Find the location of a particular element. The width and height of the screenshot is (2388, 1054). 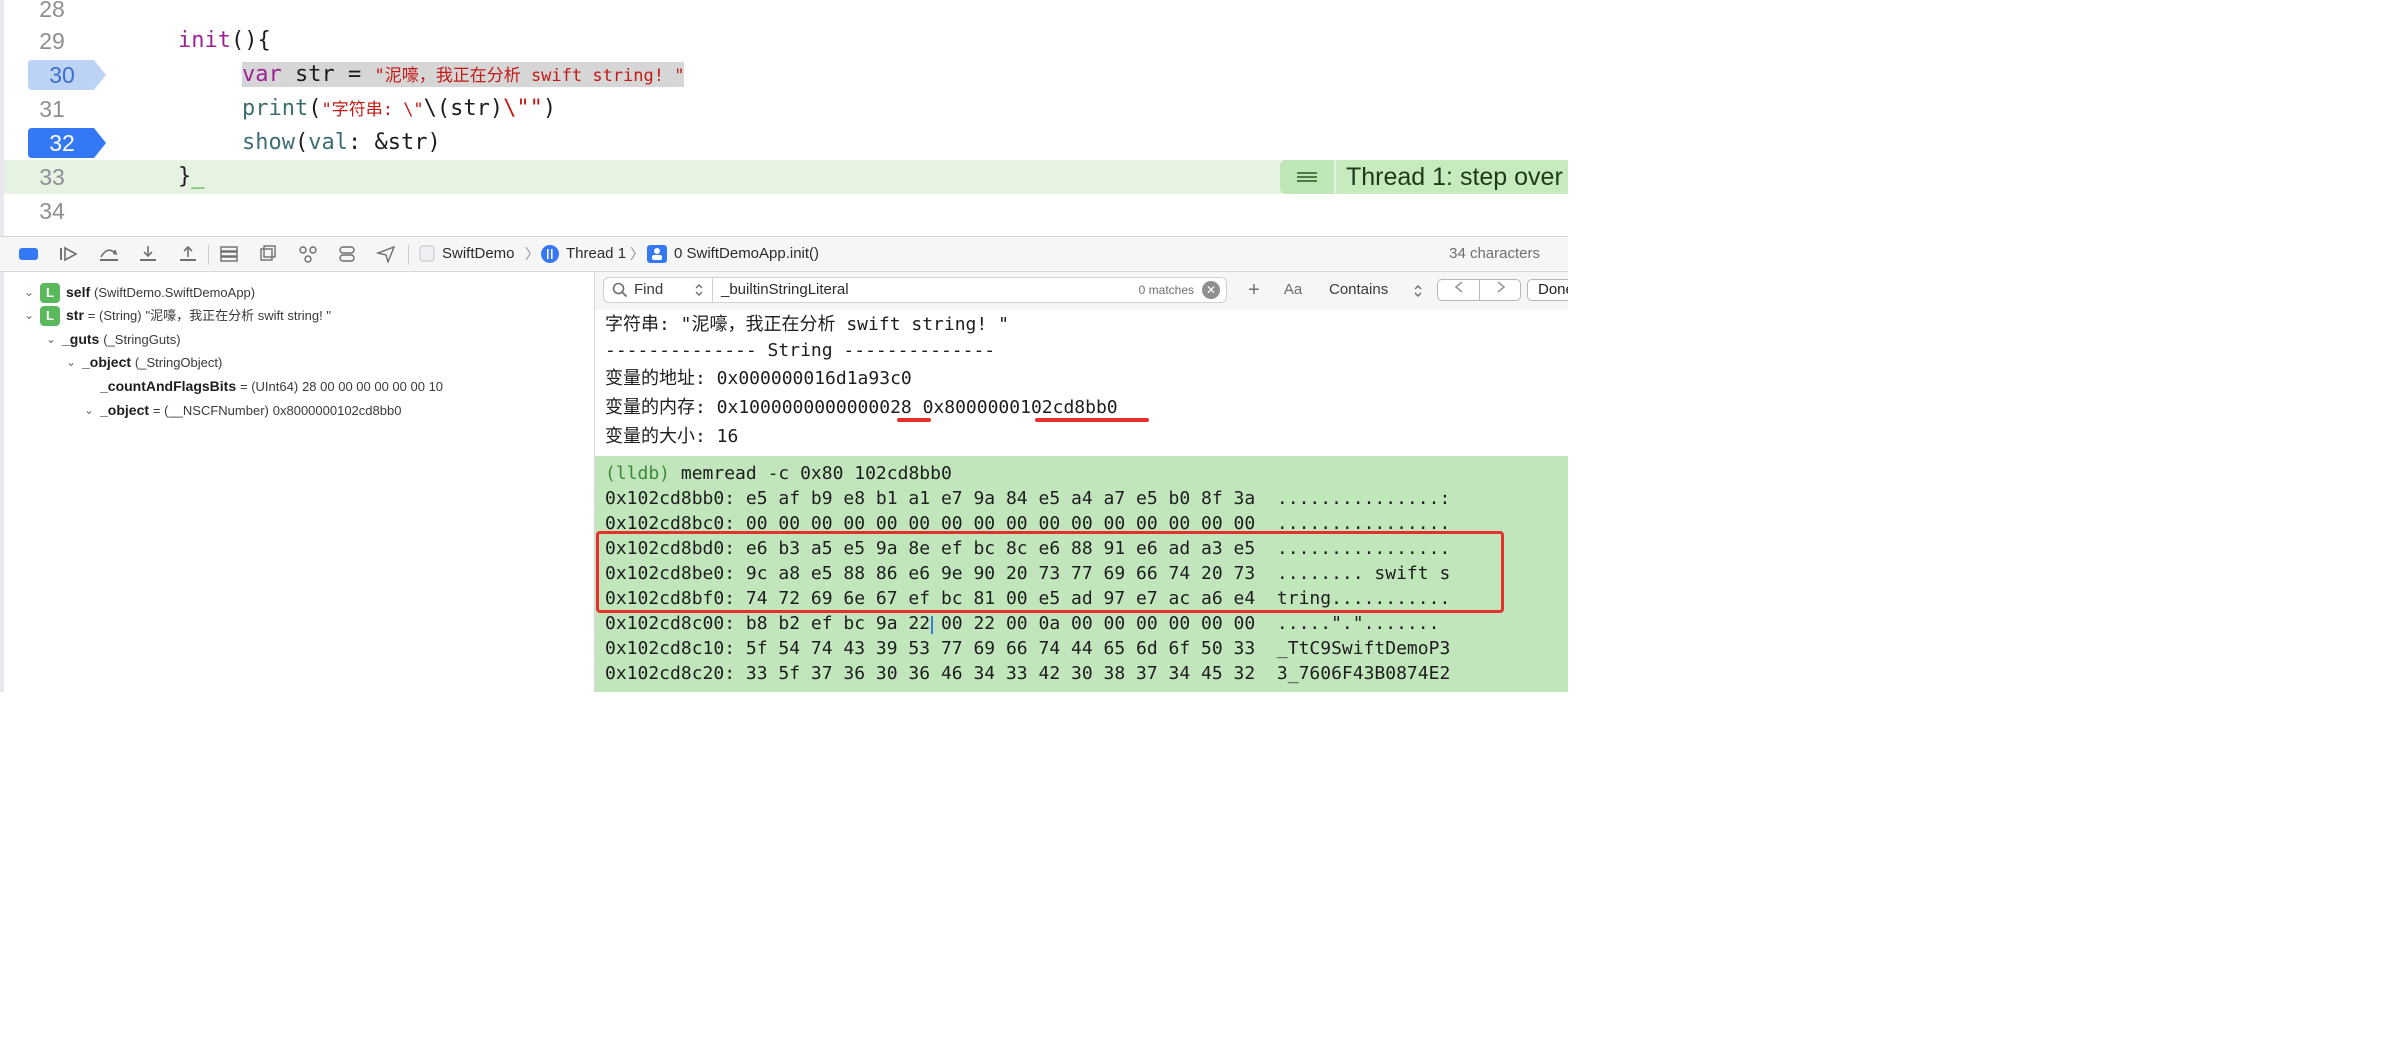

step-out-icon is located at coordinates (188, 254).